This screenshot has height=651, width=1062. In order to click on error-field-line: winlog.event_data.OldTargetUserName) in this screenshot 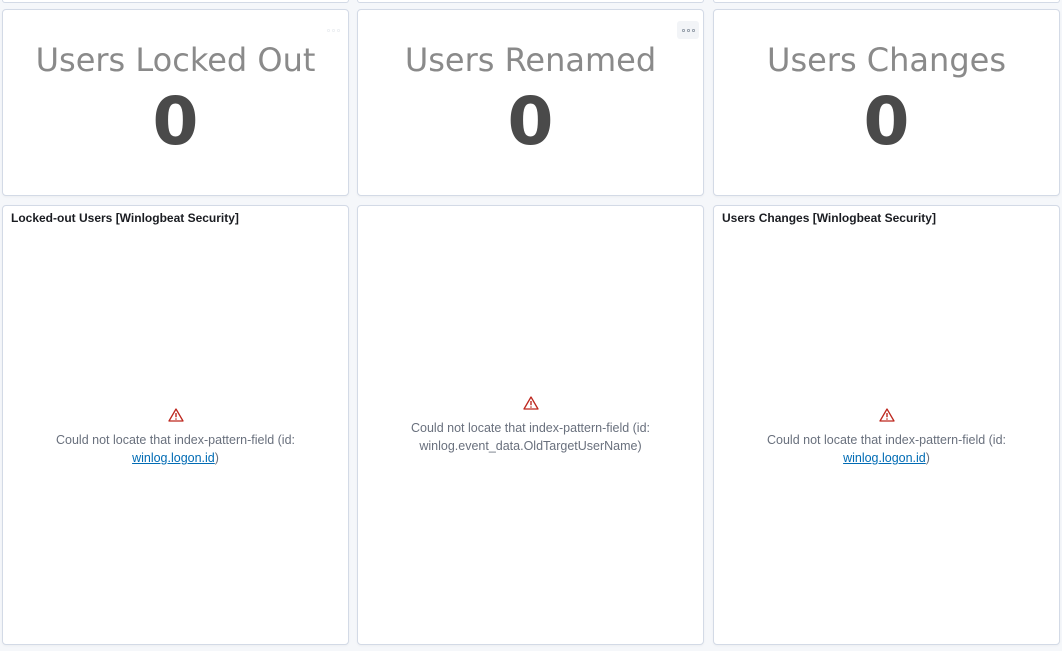, I will do `click(530, 446)`.